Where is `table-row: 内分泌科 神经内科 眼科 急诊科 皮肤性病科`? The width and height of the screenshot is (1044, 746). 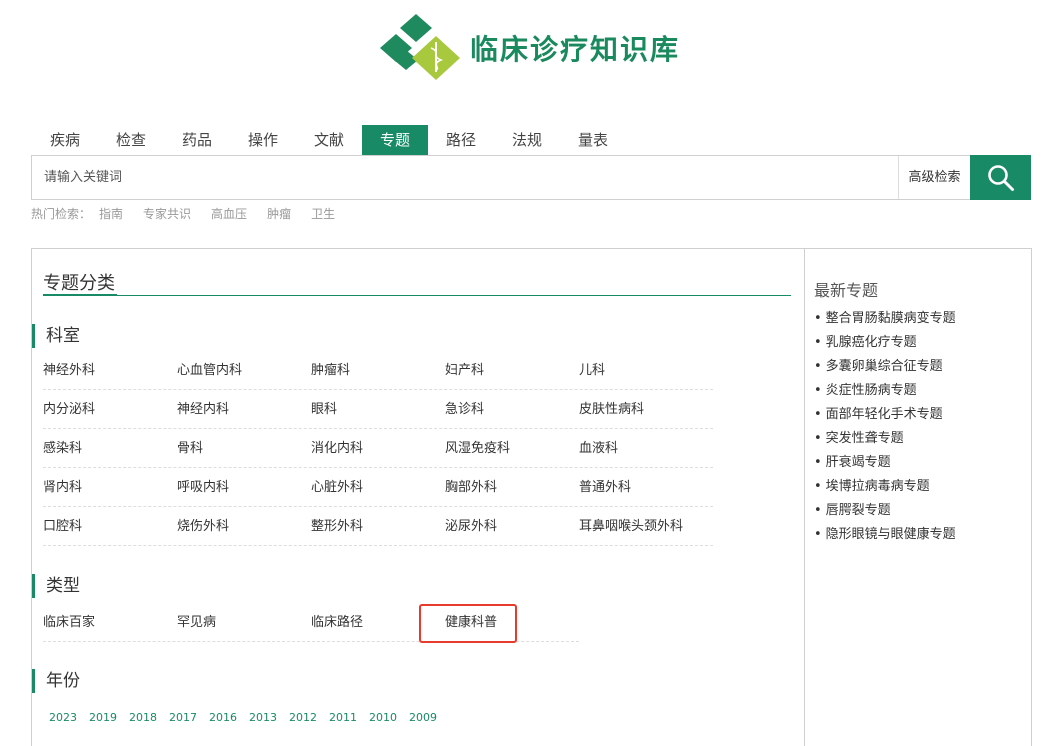
table-row: 内分泌科 神经内科 眼科 急诊科 皮肤性病科 is located at coordinates (378, 409).